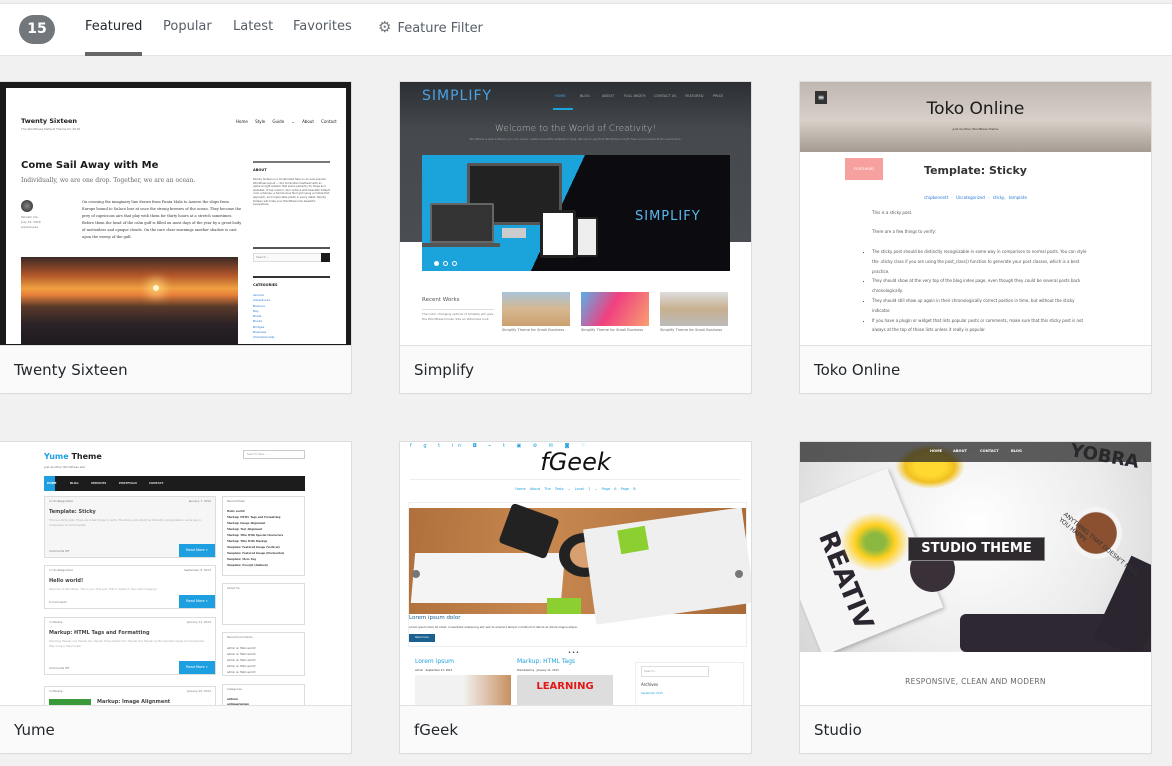 Image resolution: width=1172 pixels, height=766 pixels. I want to click on preview-categories-heading: CATEGORIES, so click(265, 285).